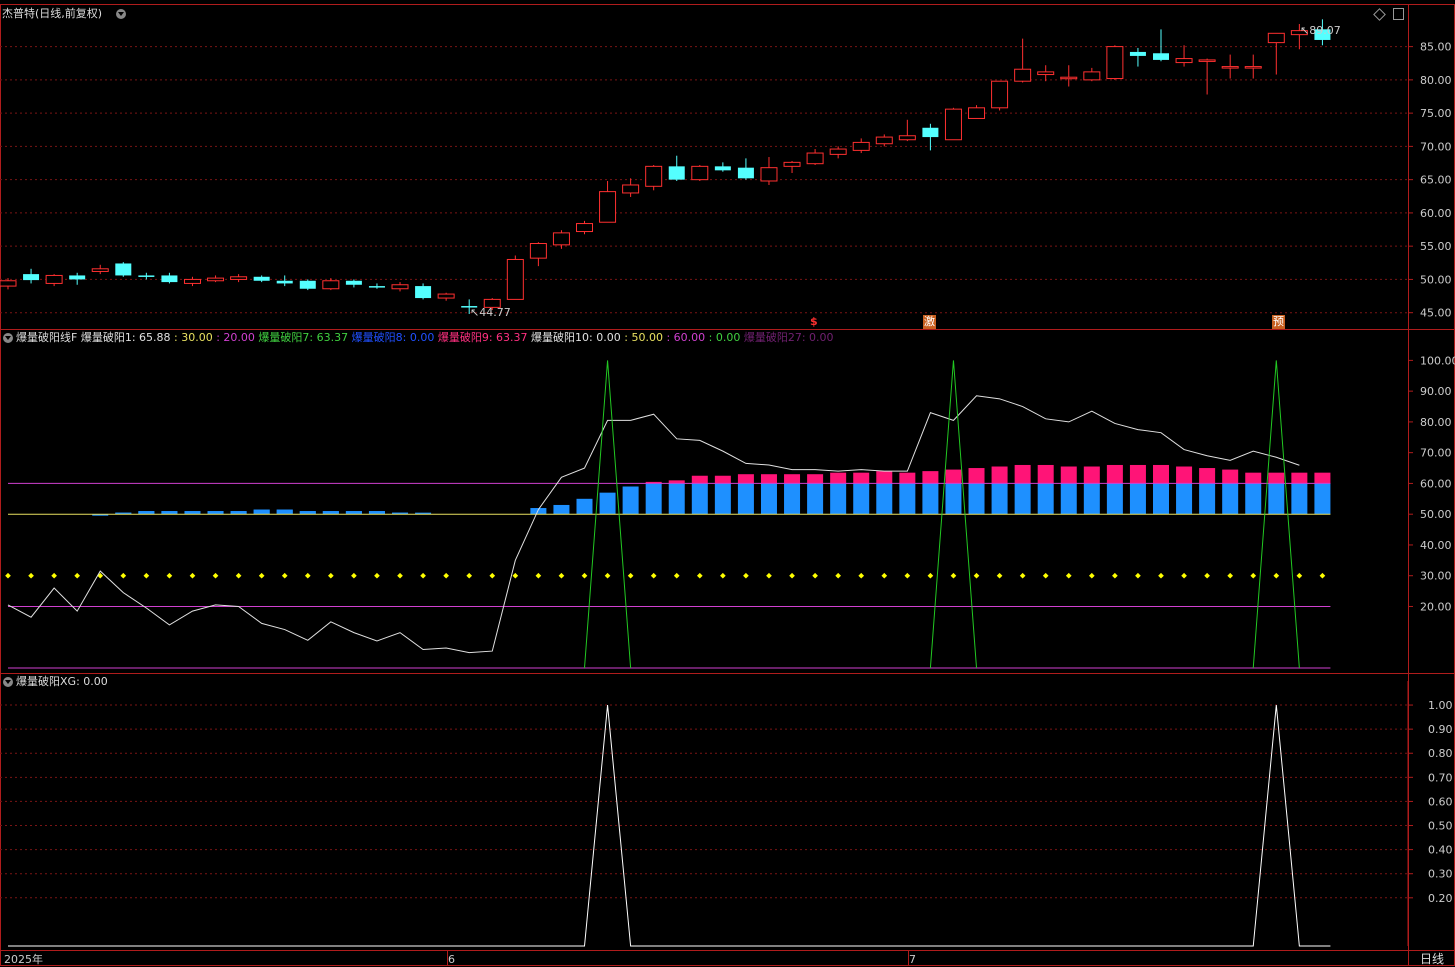  What do you see at coordinates (92, 681) in the screenshot?
I see `indicator2-value: : 0.00` at bounding box center [92, 681].